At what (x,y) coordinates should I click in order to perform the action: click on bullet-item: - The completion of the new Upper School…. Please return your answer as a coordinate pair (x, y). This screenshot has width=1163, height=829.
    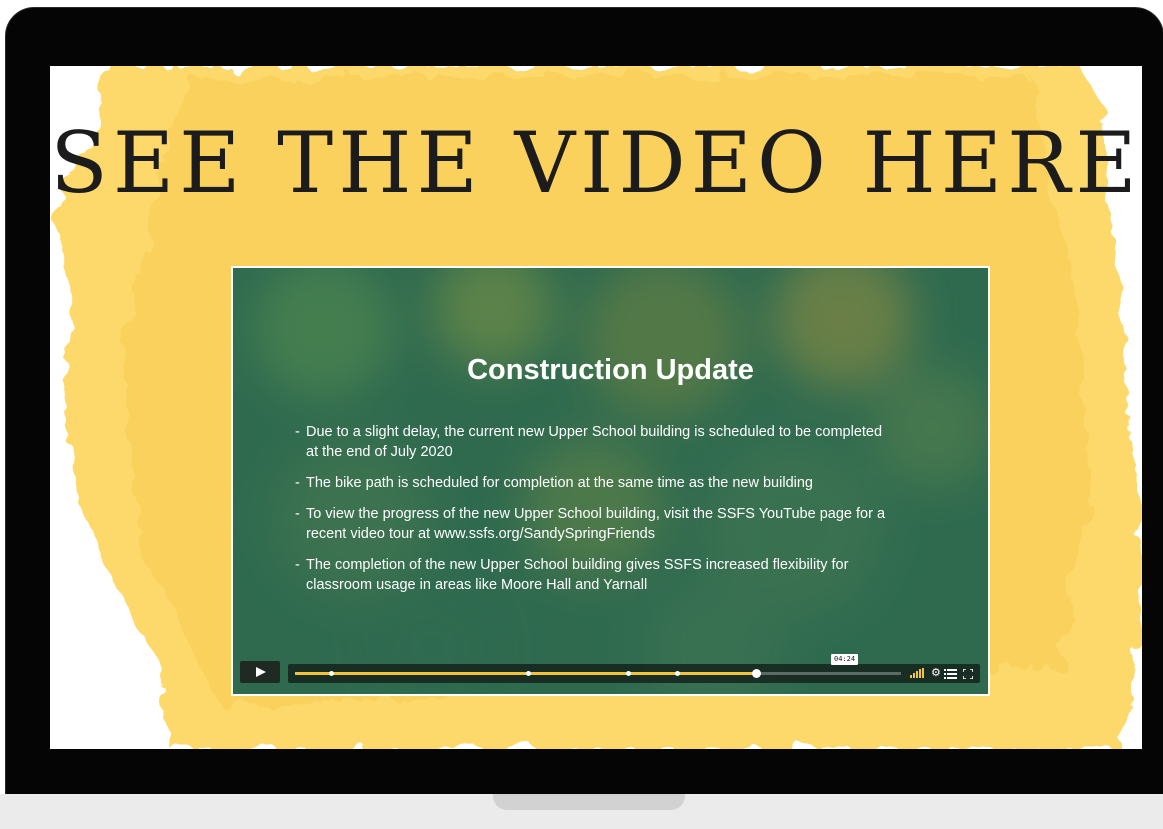
    Looking at the image, I should click on (635, 575).